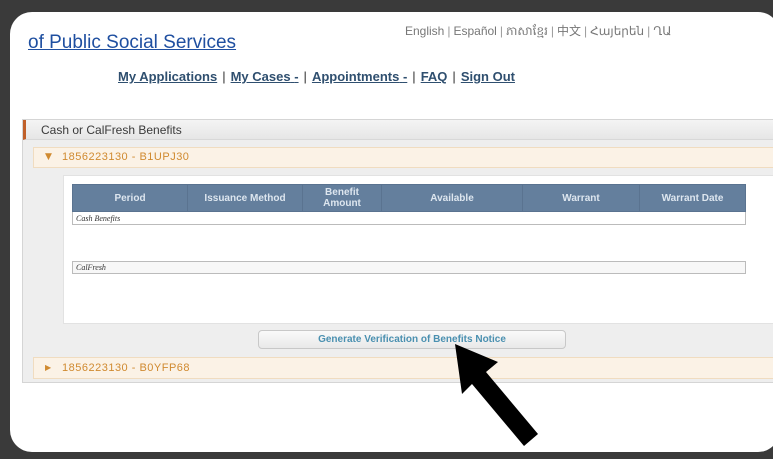  Describe the element at coordinates (617, 31) in the screenshot. I see `lang-armenian: Հայերեն` at that location.